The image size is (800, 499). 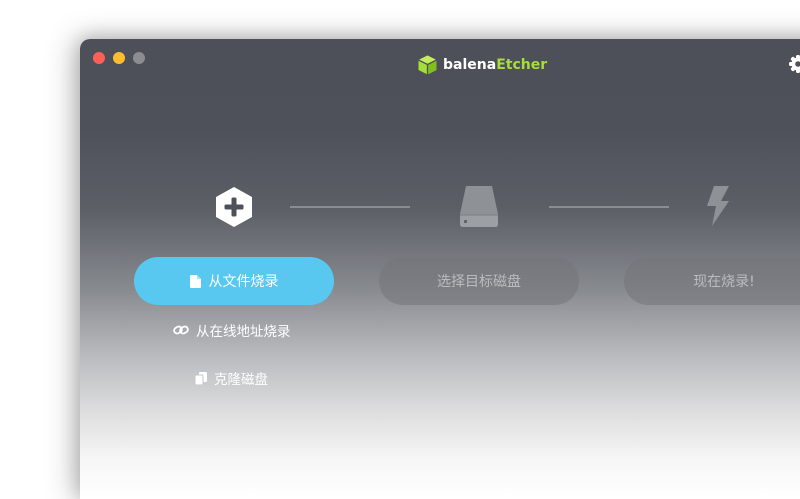 What do you see at coordinates (469, 65) in the screenshot?
I see `brand-prefix: balena` at bounding box center [469, 65].